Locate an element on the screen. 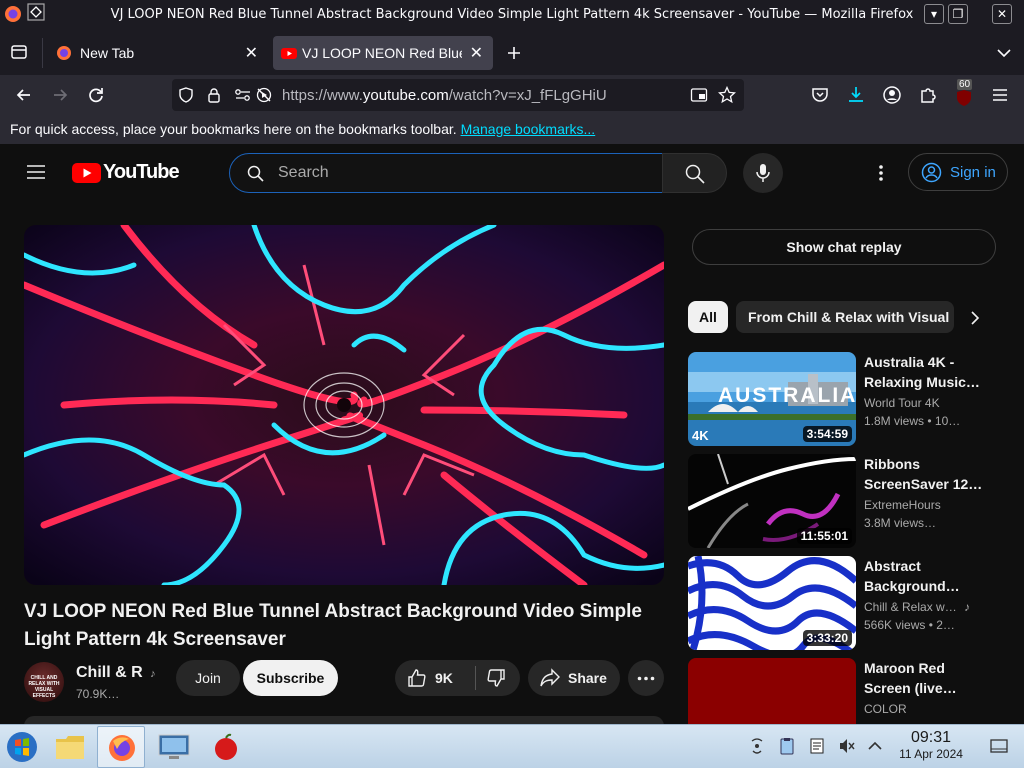  description-box is located at coordinates (344, 720).